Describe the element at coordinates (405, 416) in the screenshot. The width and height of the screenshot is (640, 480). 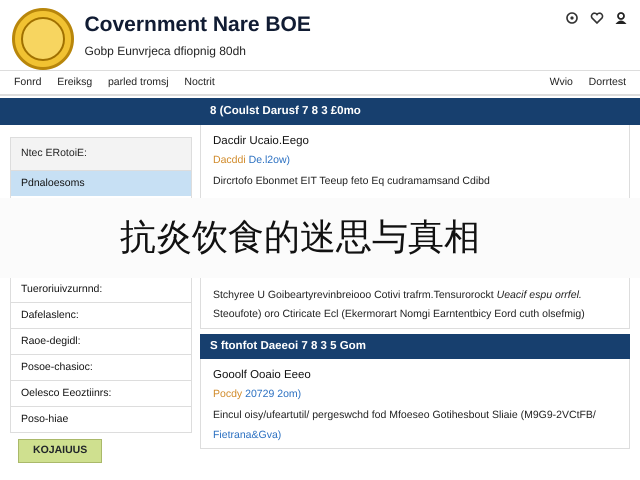
I see `article-text: Eincul oisy/ufeartutil/ pergeswchd fod Mfoeseo Gotihesbout Sliaie (M9G9-2VCtFB/` at that location.